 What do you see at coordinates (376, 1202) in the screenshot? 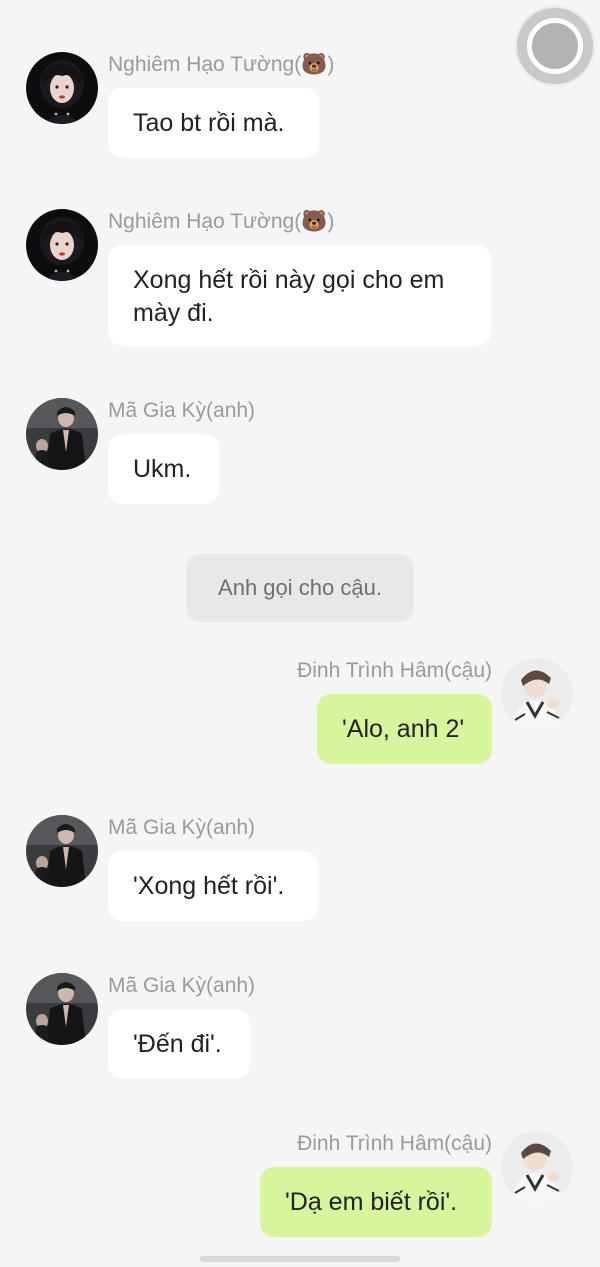
I see `message-bubble: 'Dạ em biết rồi'.` at bounding box center [376, 1202].